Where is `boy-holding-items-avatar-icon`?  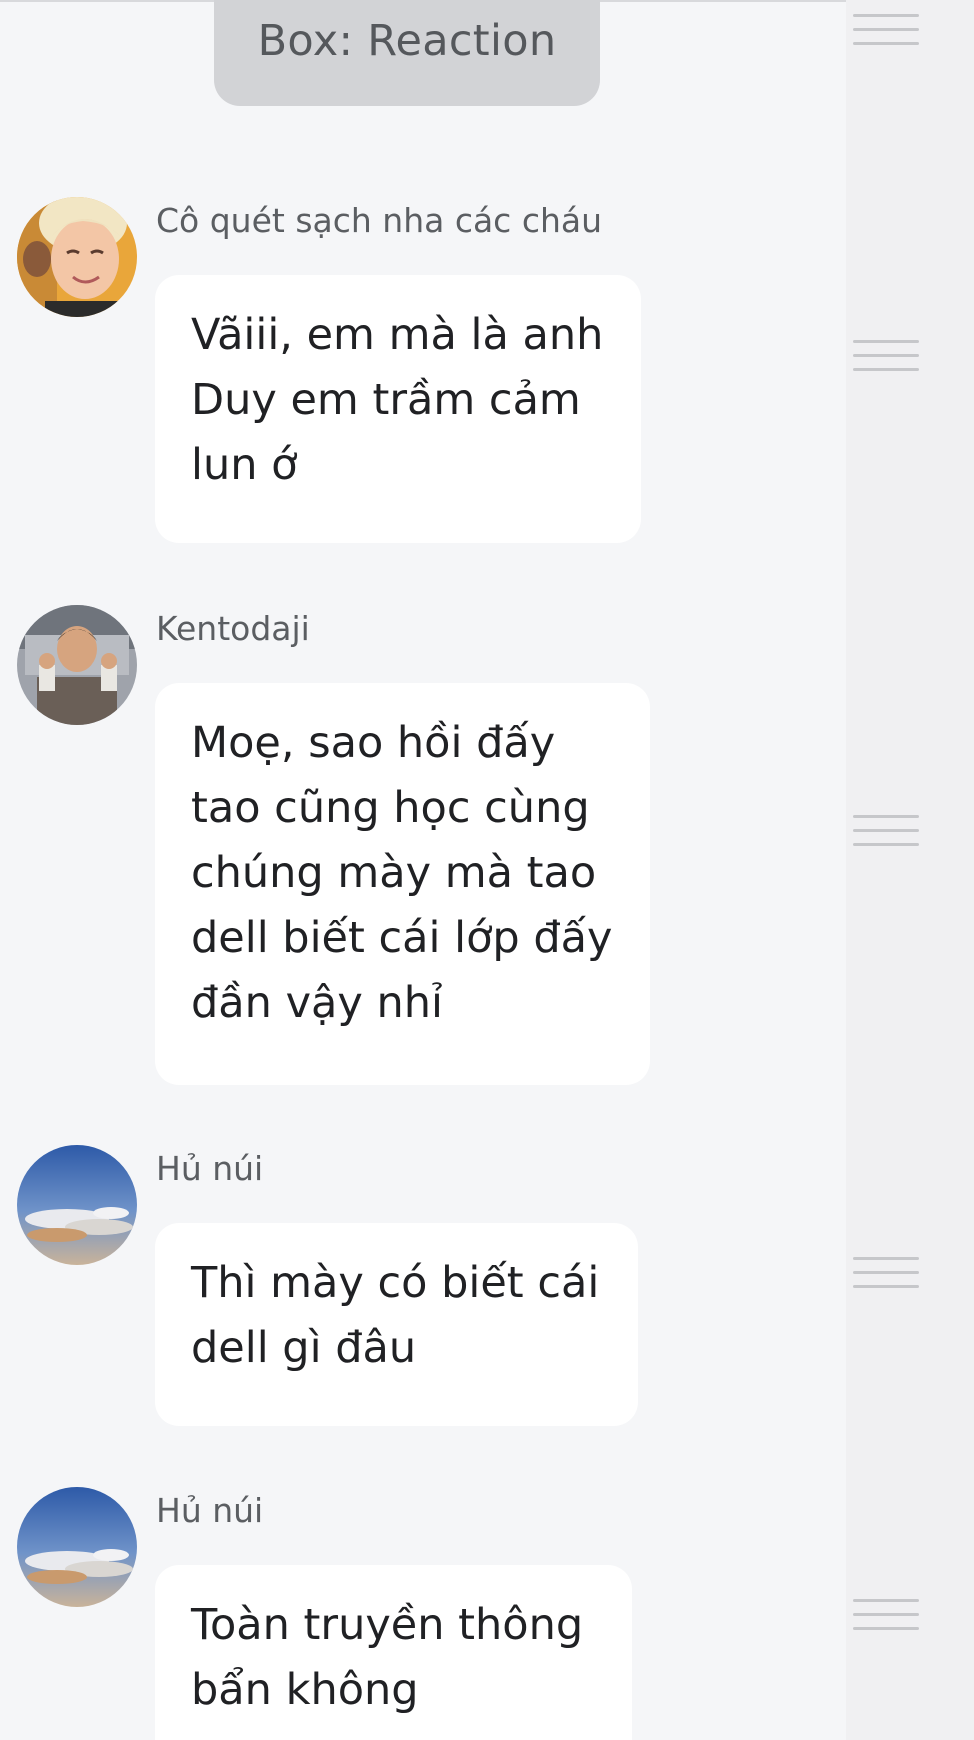
boy-holding-items-avatar-icon is located at coordinates (77, 665).